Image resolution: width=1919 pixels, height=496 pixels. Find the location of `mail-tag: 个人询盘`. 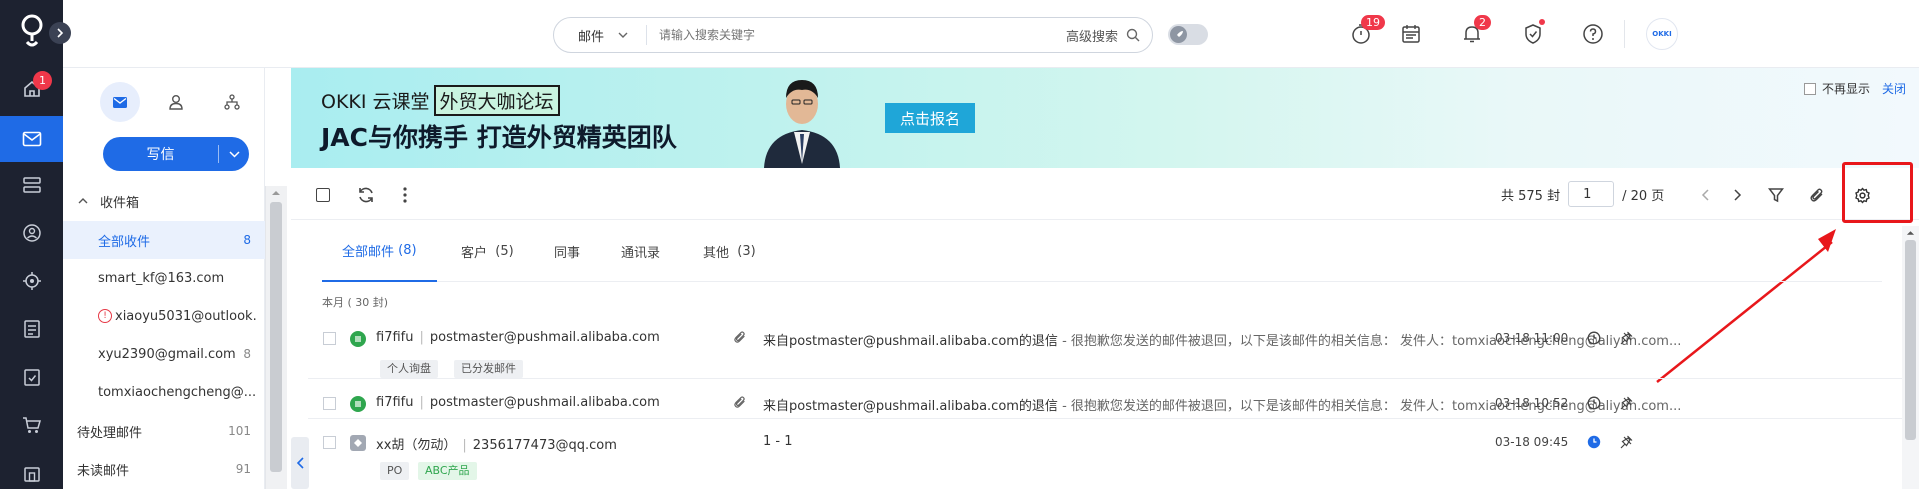

mail-tag: 个人询盘 is located at coordinates (409, 369).